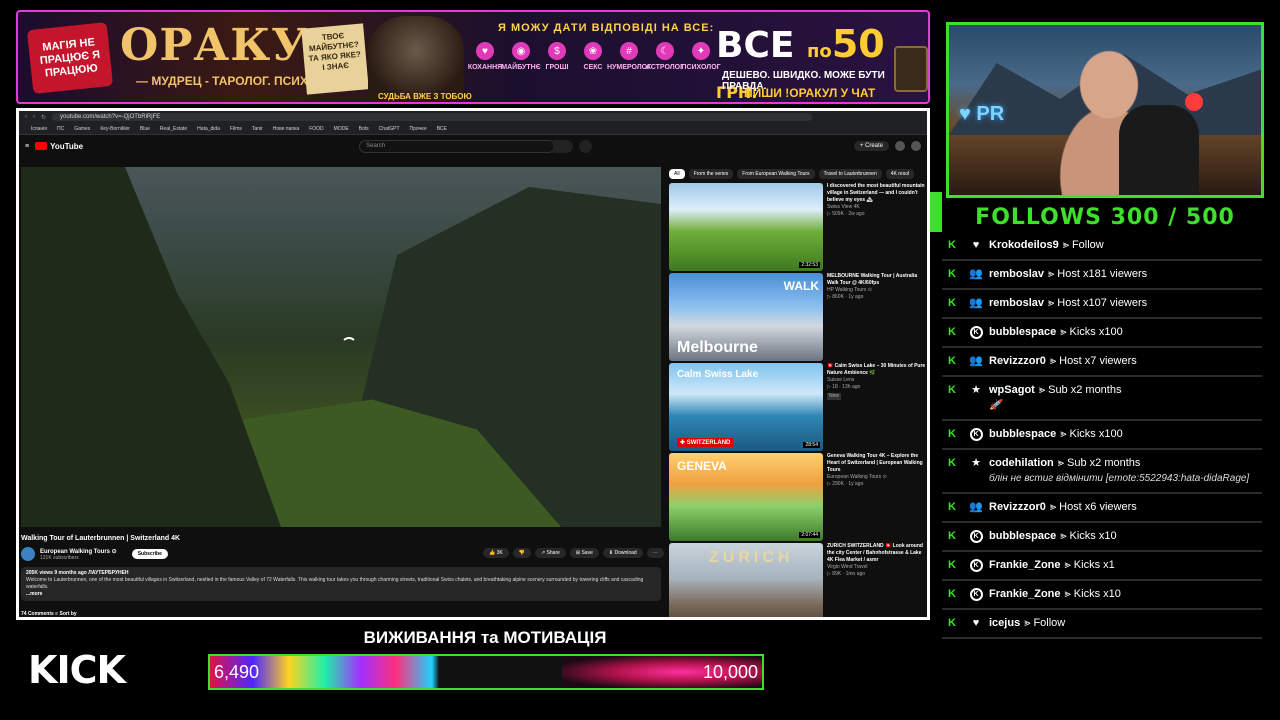  I want to click on bookmark-item: Прочее, so click(418, 129).